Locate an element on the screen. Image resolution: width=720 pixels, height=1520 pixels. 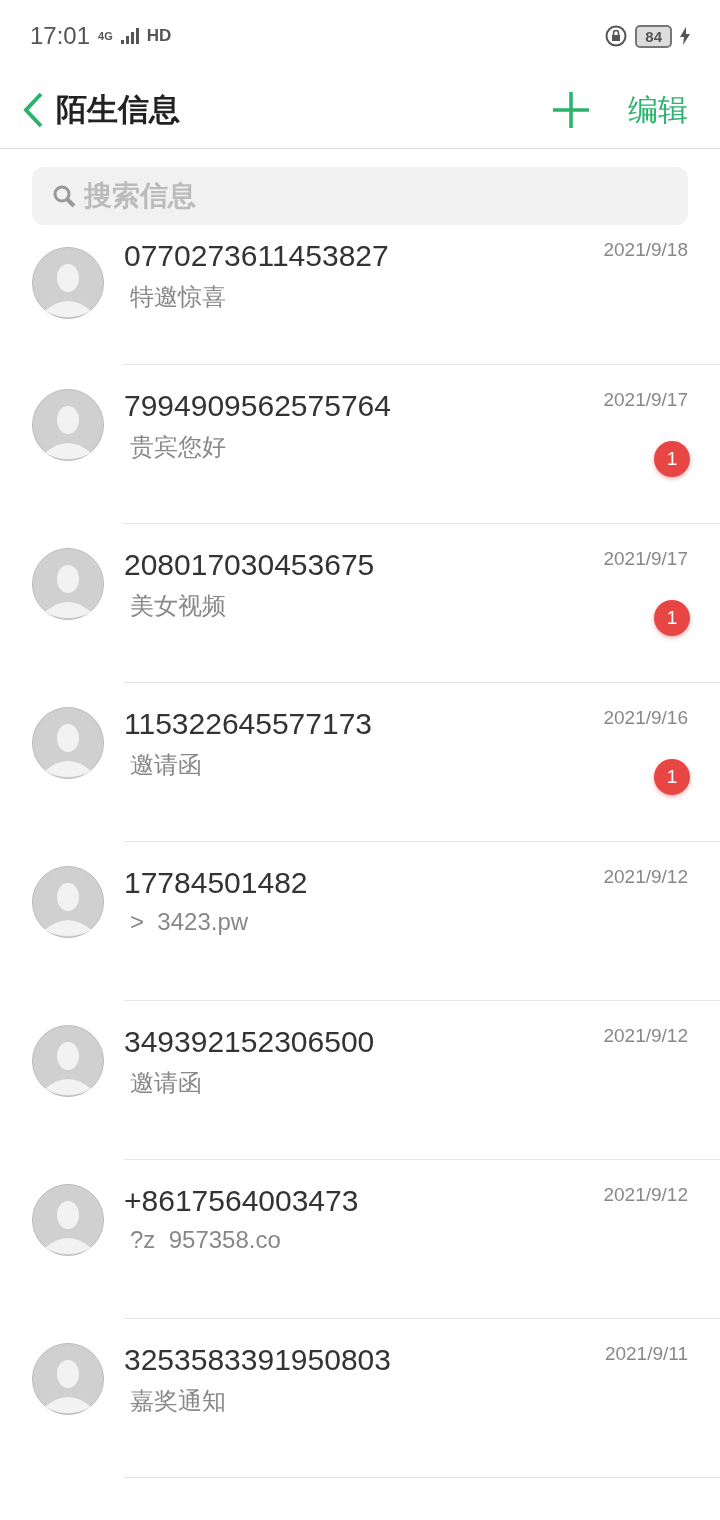
message-row: 0770273611453827 特邀惊喜 2021/9/18 is located at coordinates (360, 300).